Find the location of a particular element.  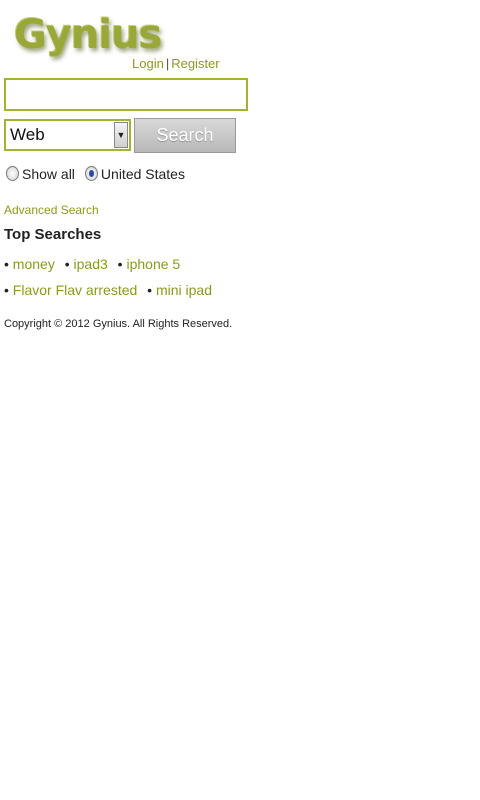

top-search-item: • ipad3 is located at coordinates (86, 264).